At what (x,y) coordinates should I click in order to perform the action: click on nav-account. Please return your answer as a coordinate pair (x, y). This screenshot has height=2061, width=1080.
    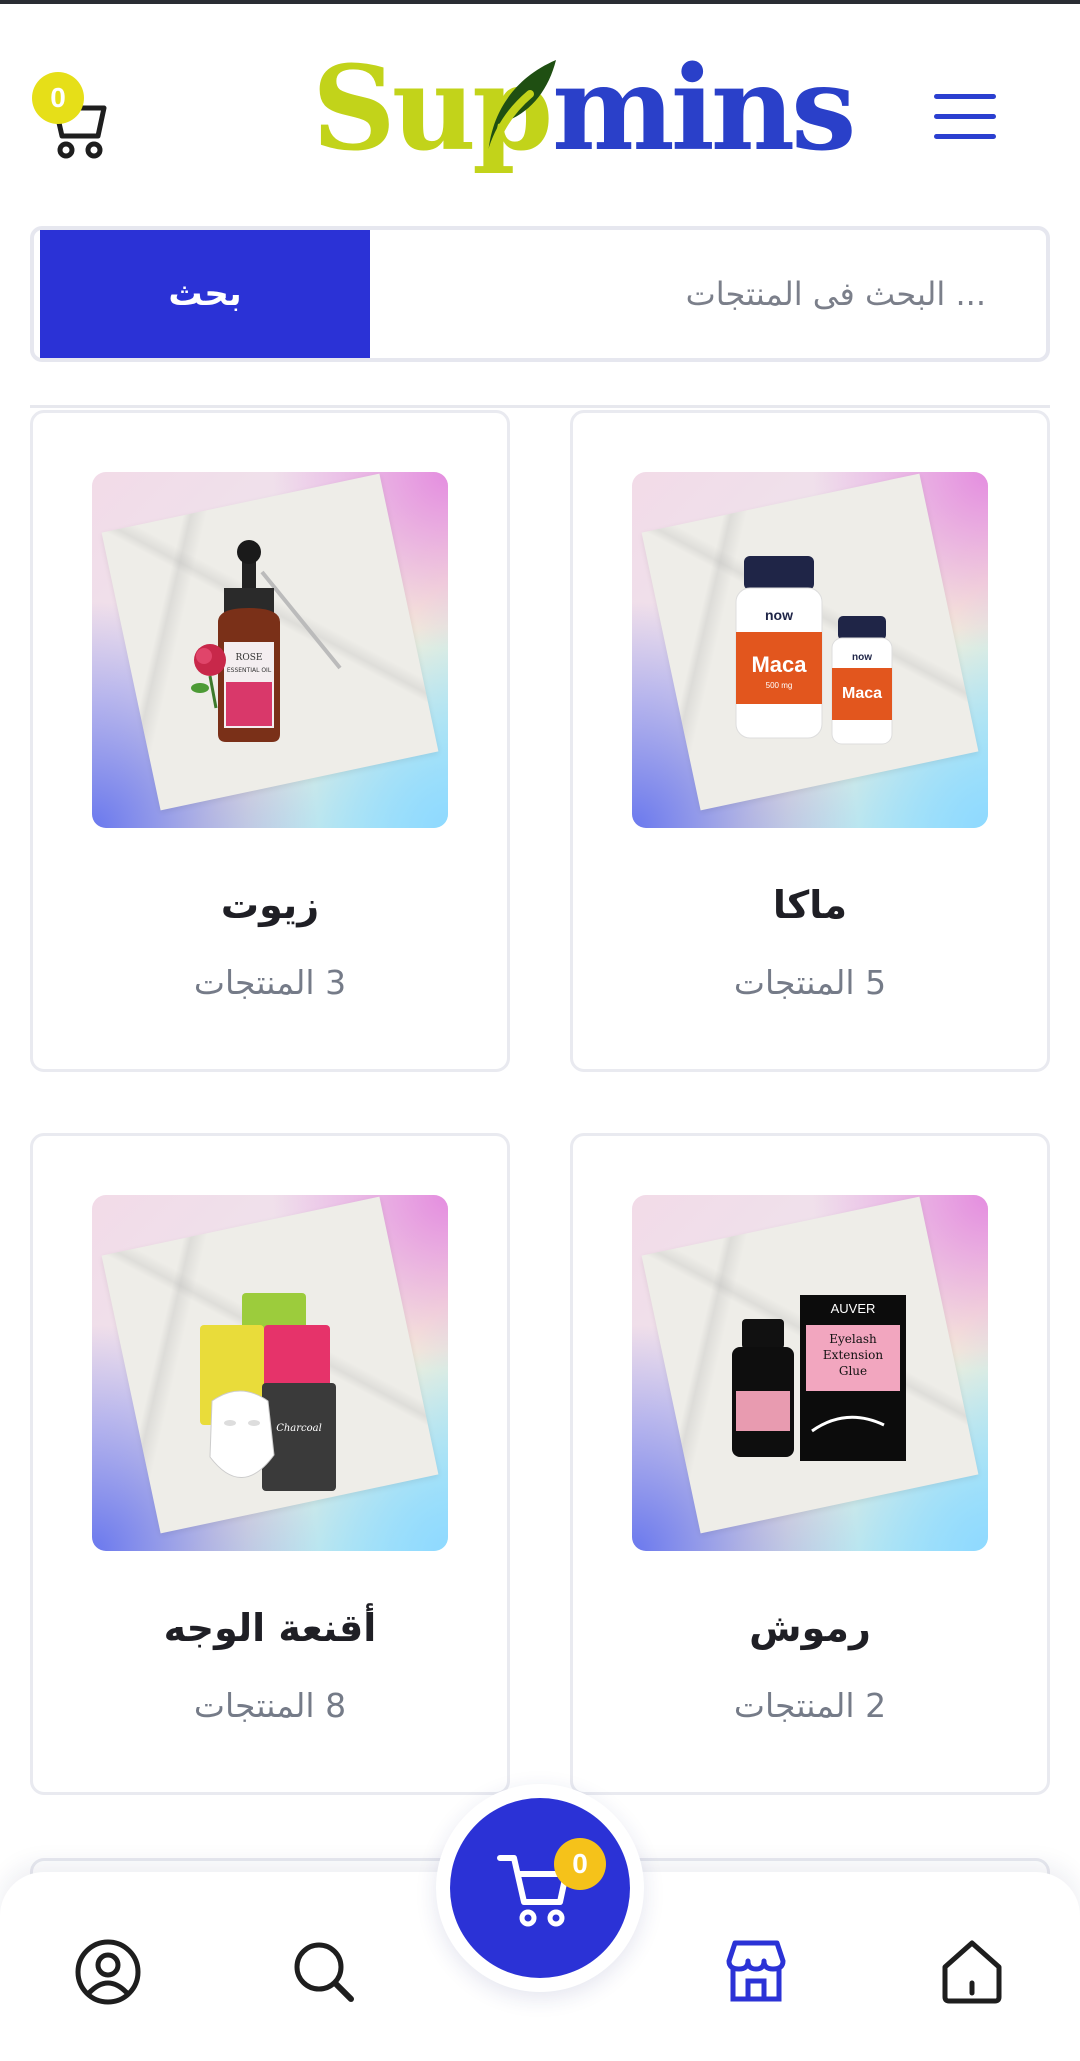
    Looking at the image, I should click on (108, 1972).